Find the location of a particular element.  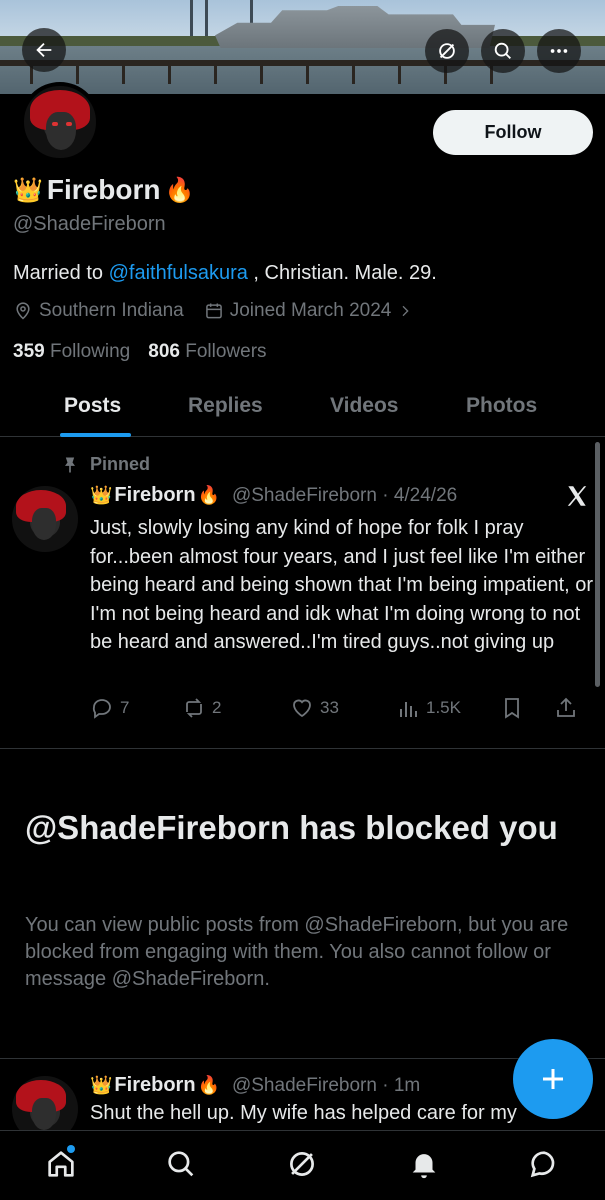

share-icon is located at coordinates (566, 707).